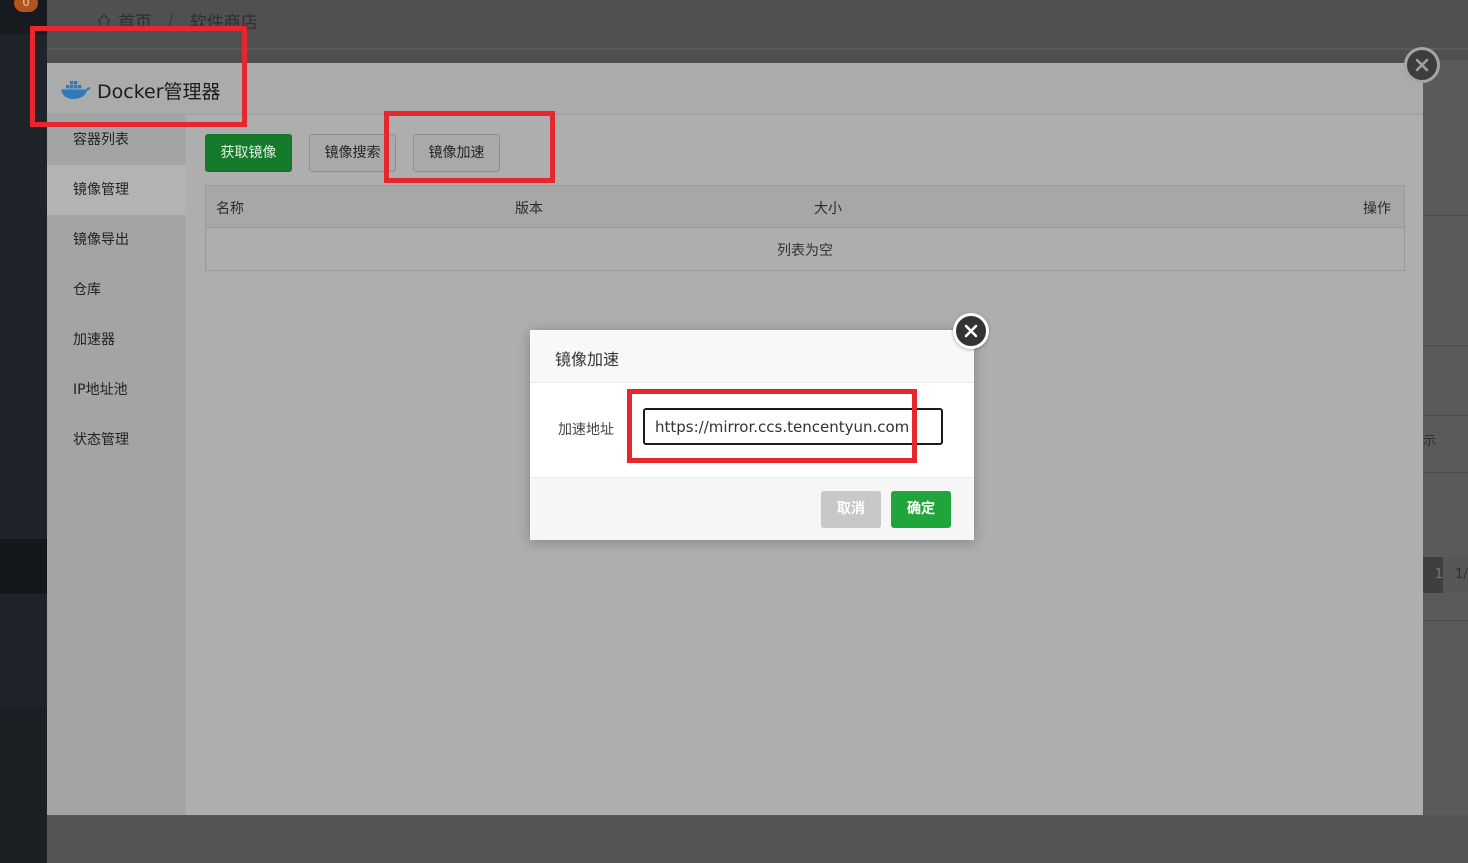 The image size is (1468, 863). I want to click on cancel-button: 取消, so click(851, 509).